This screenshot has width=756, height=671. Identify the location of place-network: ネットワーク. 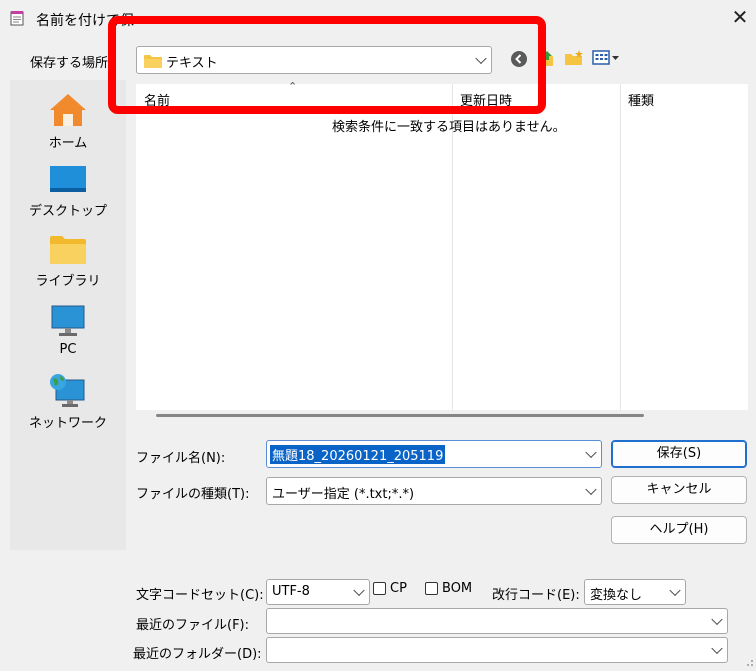
(68, 401).